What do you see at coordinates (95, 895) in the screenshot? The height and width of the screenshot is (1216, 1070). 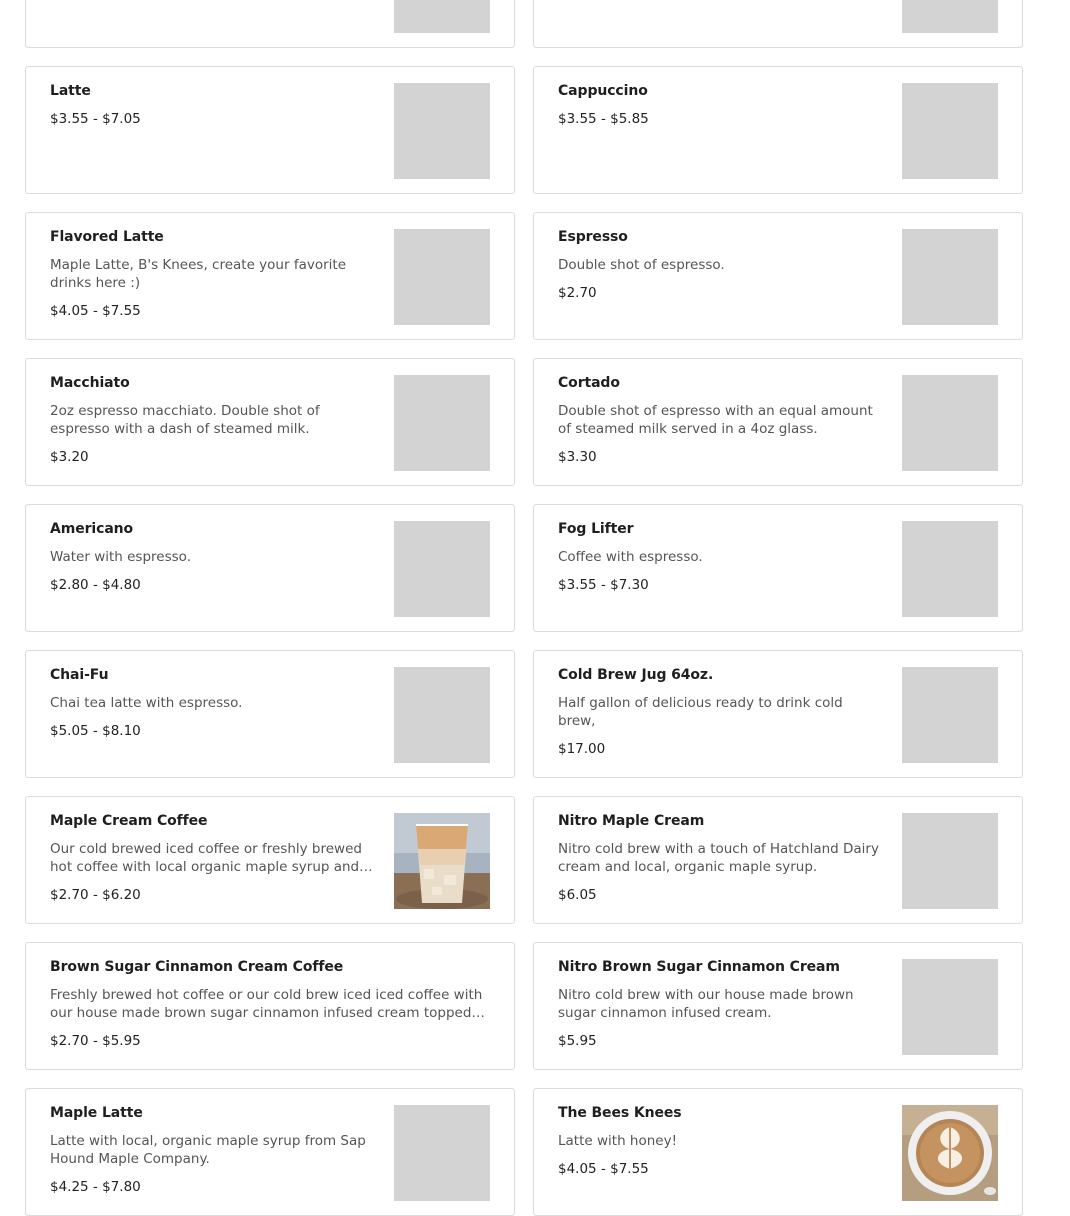 I see `item-price: $2.70 - $6.20` at bounding box center [95, 895].